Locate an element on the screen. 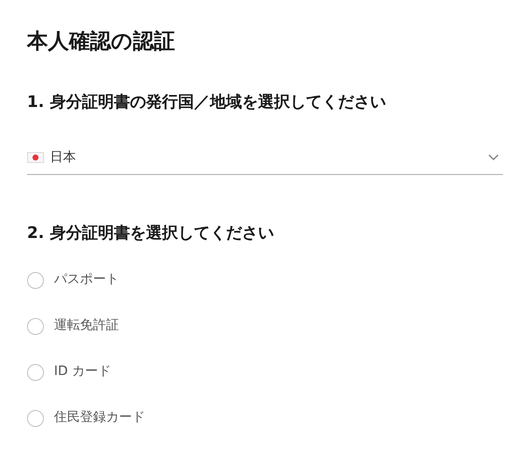 The width and height of the screenshot is (527, 460). option-label: ID カード is located at coordinates (82, 372).